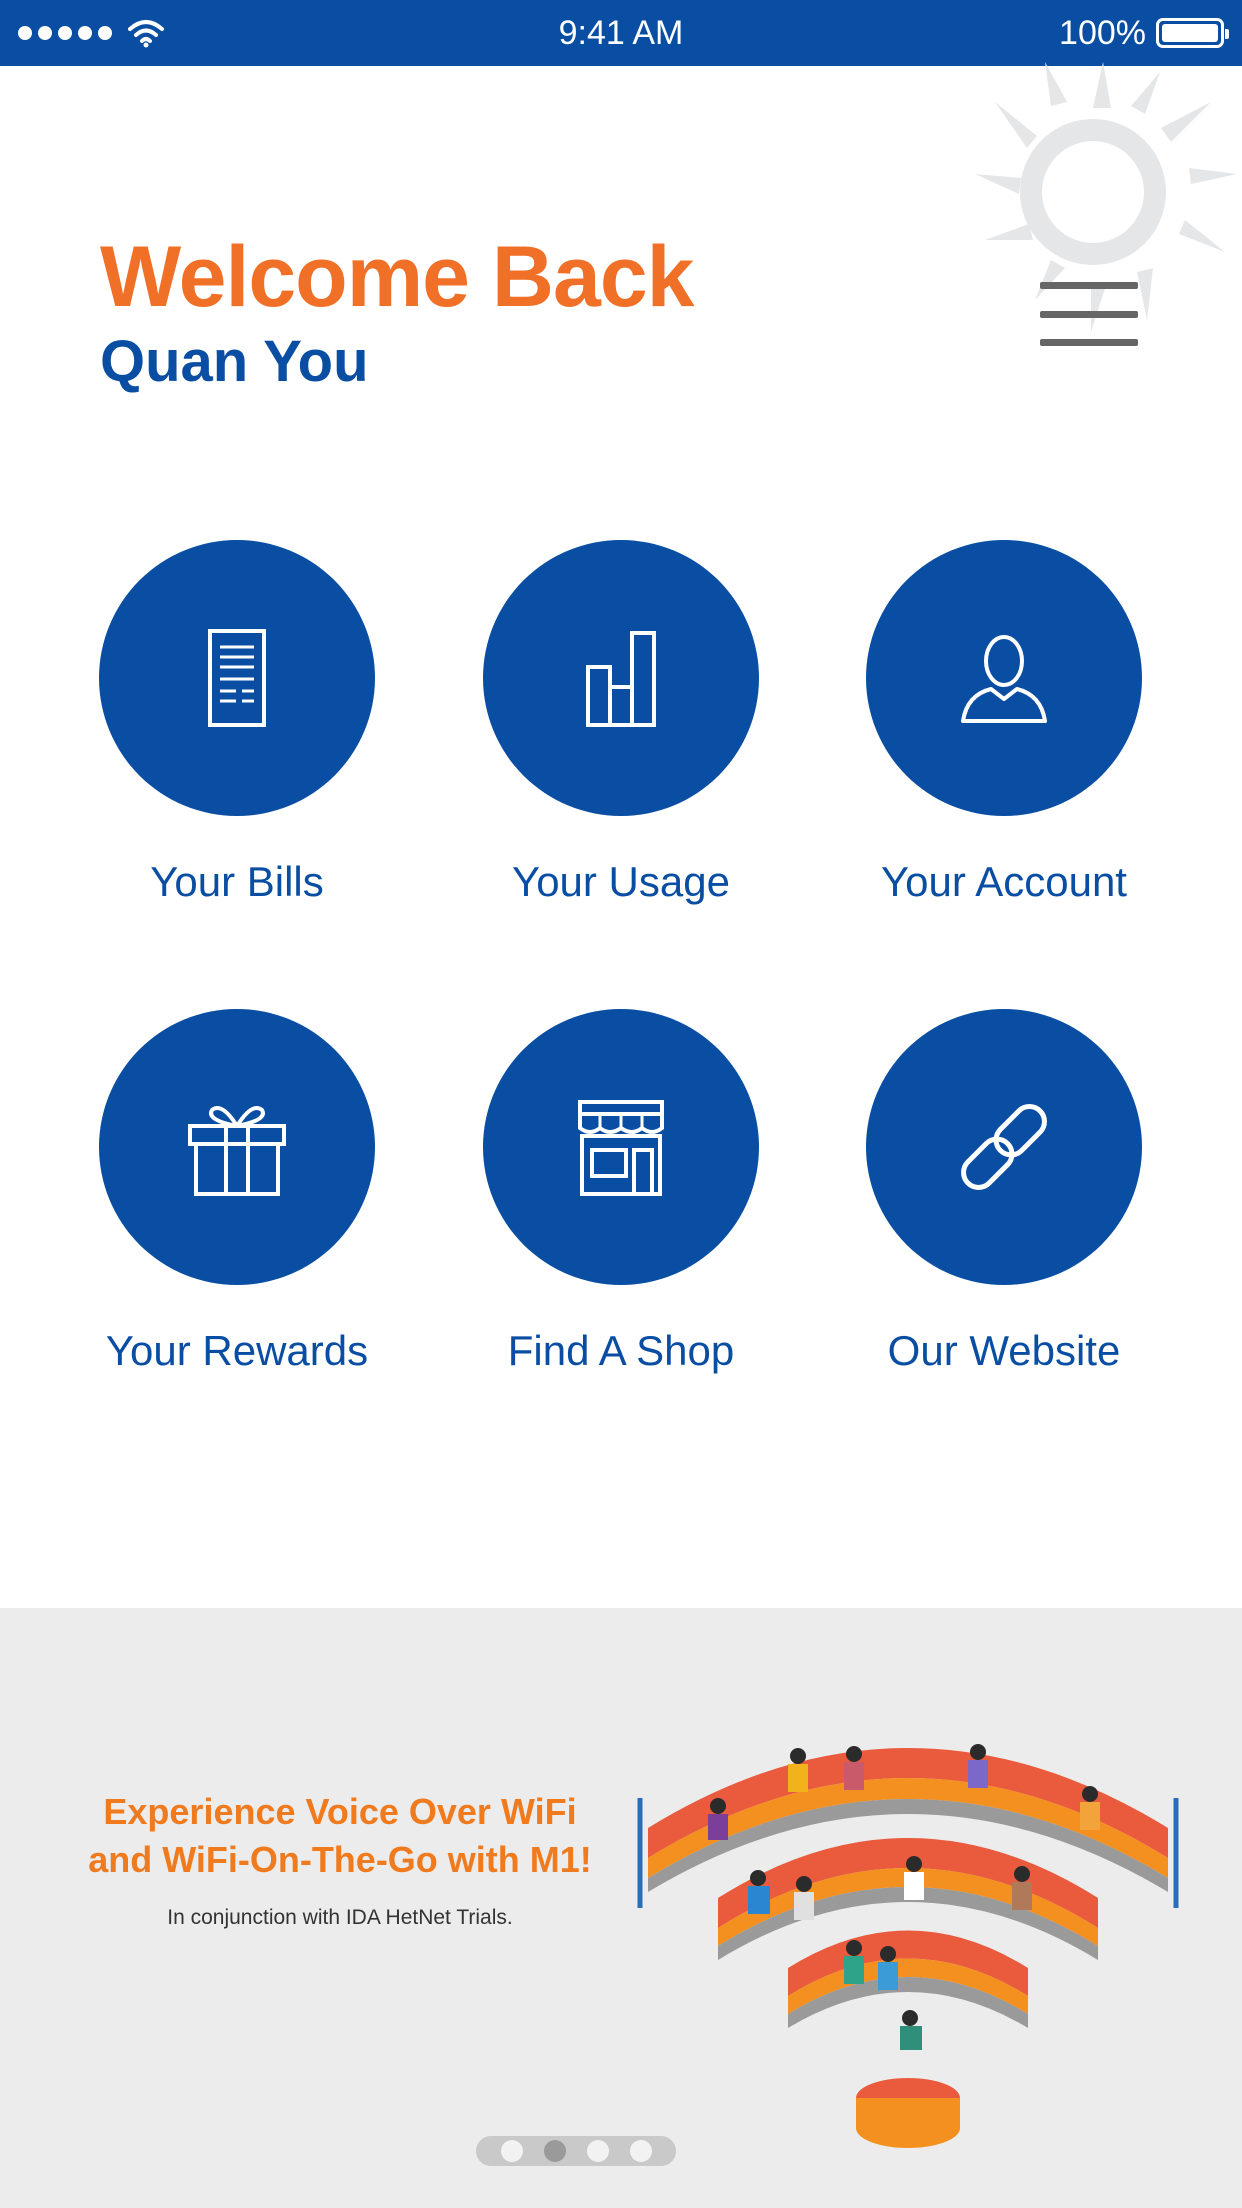 The height and width of the screenshot is (2208, 1242). What do you see at coordinates (576, 2151) in the screenshot?
I see `carousel-page-indicator` at bounding box center [576, 2151].